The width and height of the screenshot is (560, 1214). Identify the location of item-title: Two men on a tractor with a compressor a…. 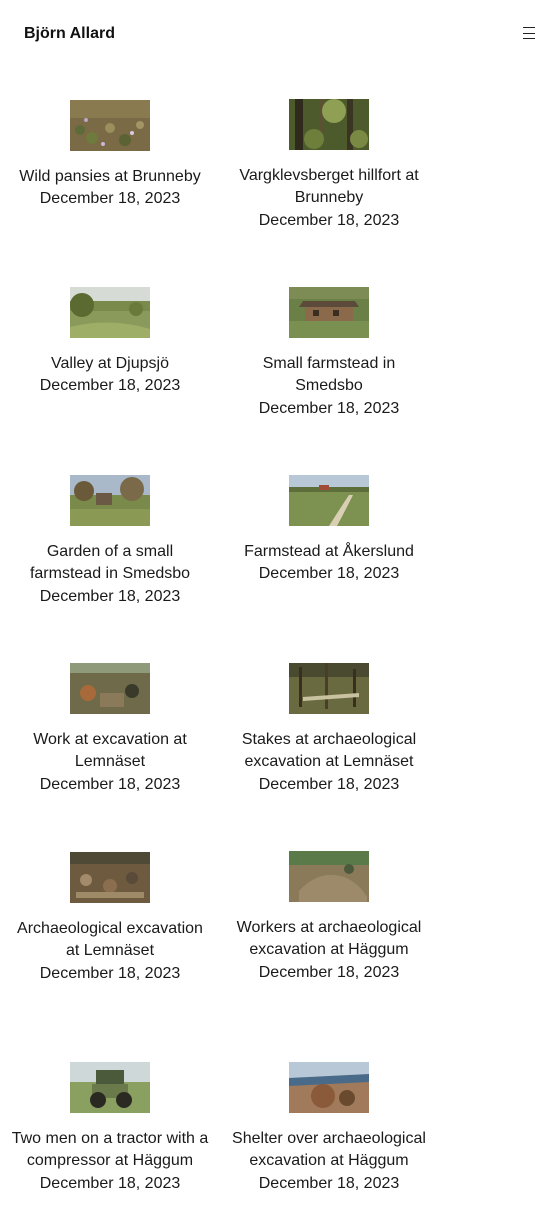
(110, 1150).